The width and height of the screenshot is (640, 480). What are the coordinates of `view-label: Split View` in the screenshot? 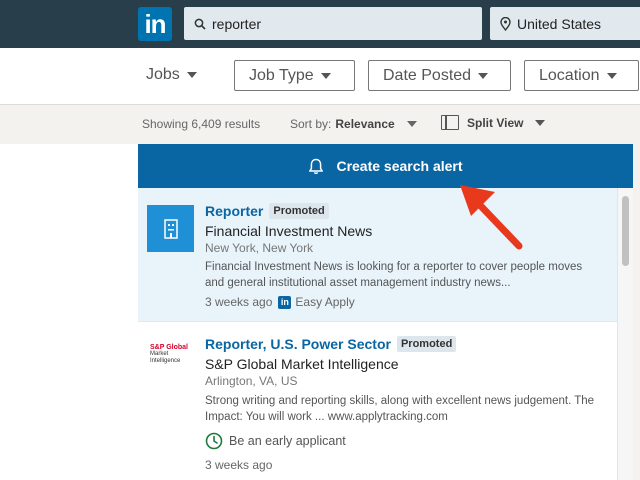 It's located at (495, 122).